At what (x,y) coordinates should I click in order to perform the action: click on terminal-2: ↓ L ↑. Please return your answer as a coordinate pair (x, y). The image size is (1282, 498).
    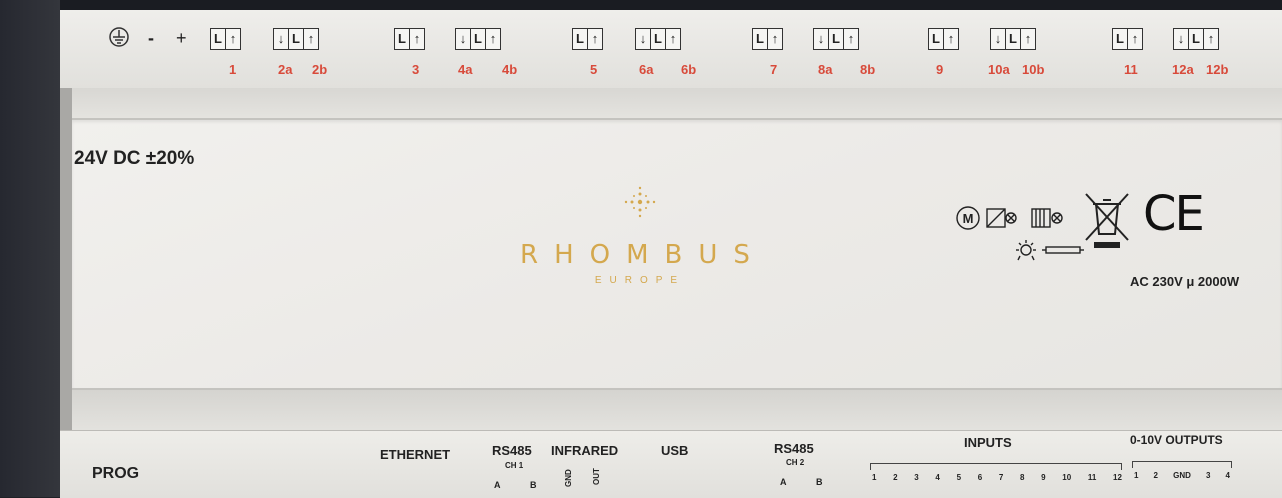
    Looking at the image, I should click on (296, 39).